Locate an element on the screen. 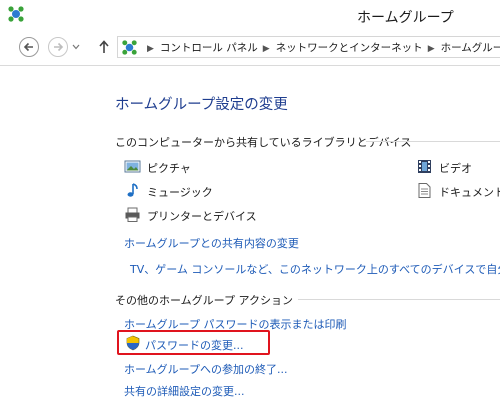  music-icon is located at coordinates (132, 190).